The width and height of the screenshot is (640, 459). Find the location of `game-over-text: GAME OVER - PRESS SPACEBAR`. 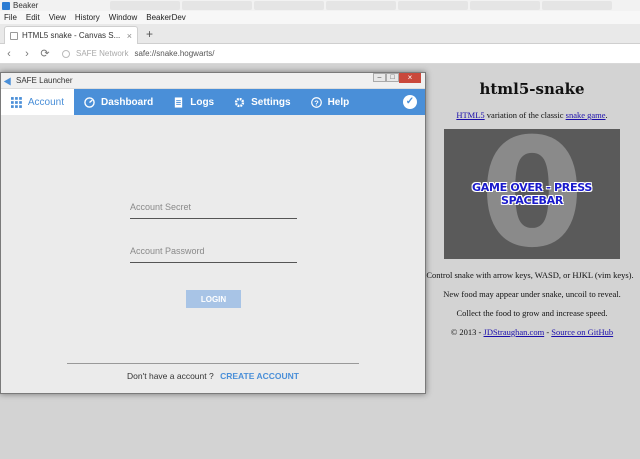

game-over-text: GAME OVER - PRESS SPACEBAR is located at coordinates (532, 194).